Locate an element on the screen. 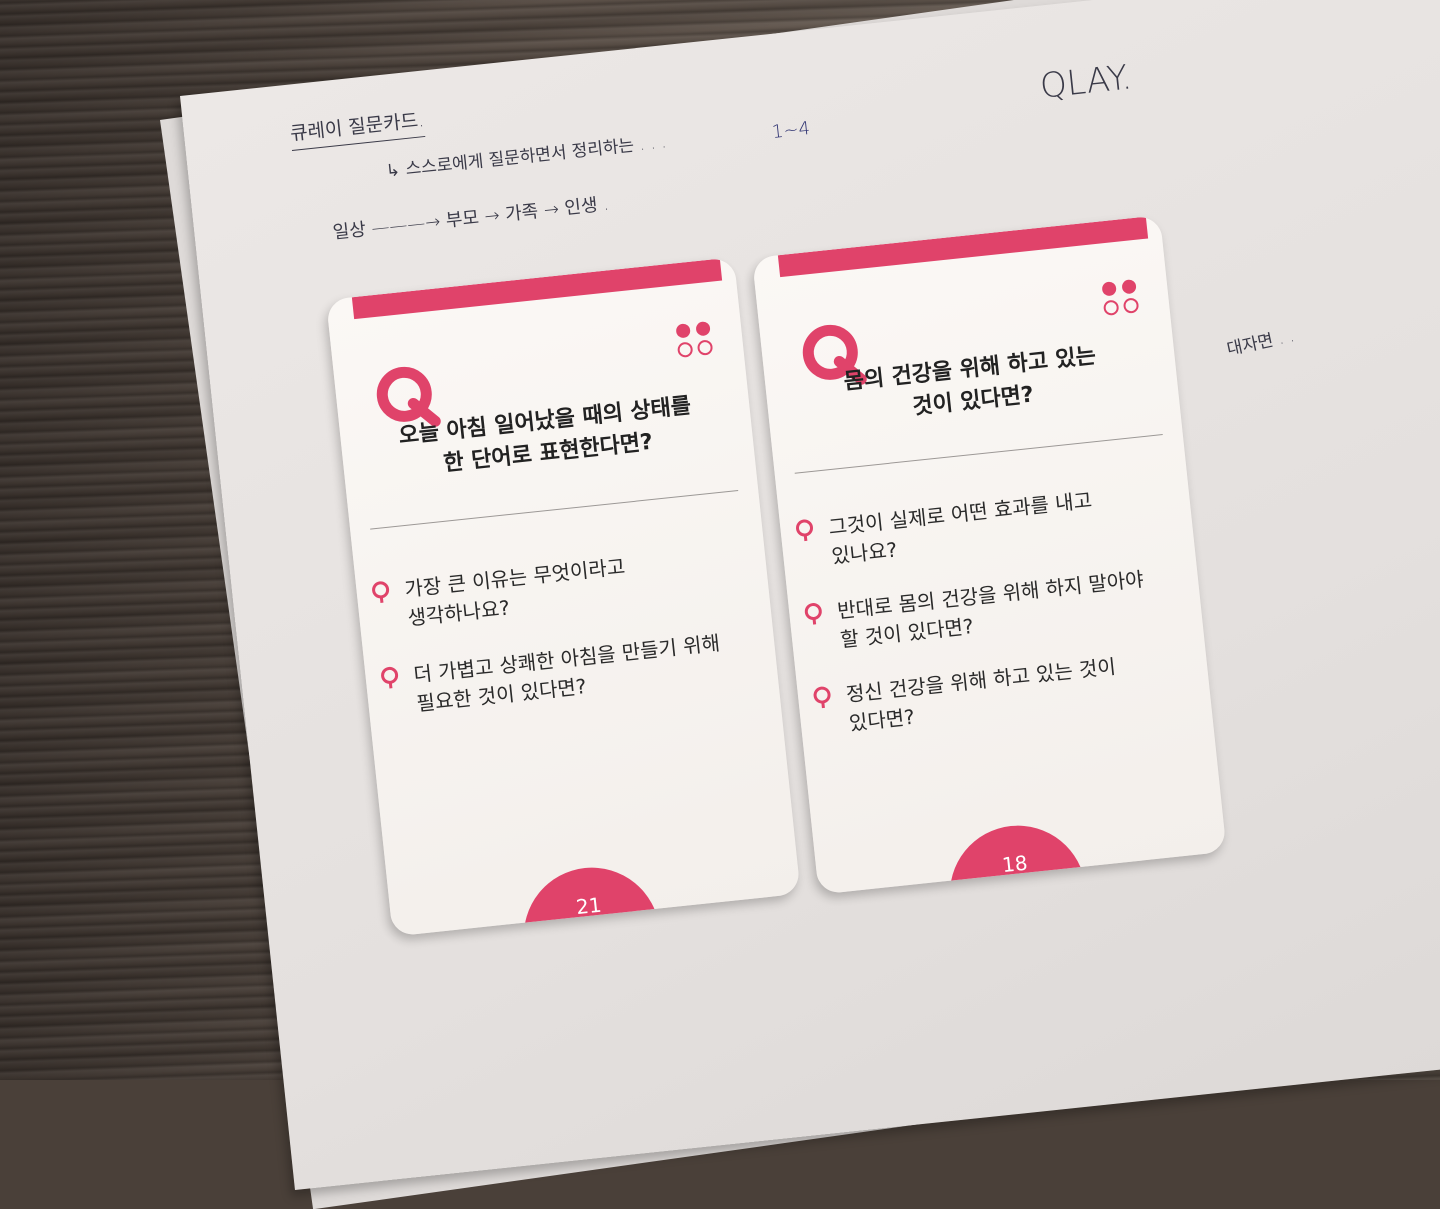 The image size is (1440, 1209). card-sub-question: 그것이 실제로 어떤 효과를 내고 있나요? is located at coordinates (973, 525).